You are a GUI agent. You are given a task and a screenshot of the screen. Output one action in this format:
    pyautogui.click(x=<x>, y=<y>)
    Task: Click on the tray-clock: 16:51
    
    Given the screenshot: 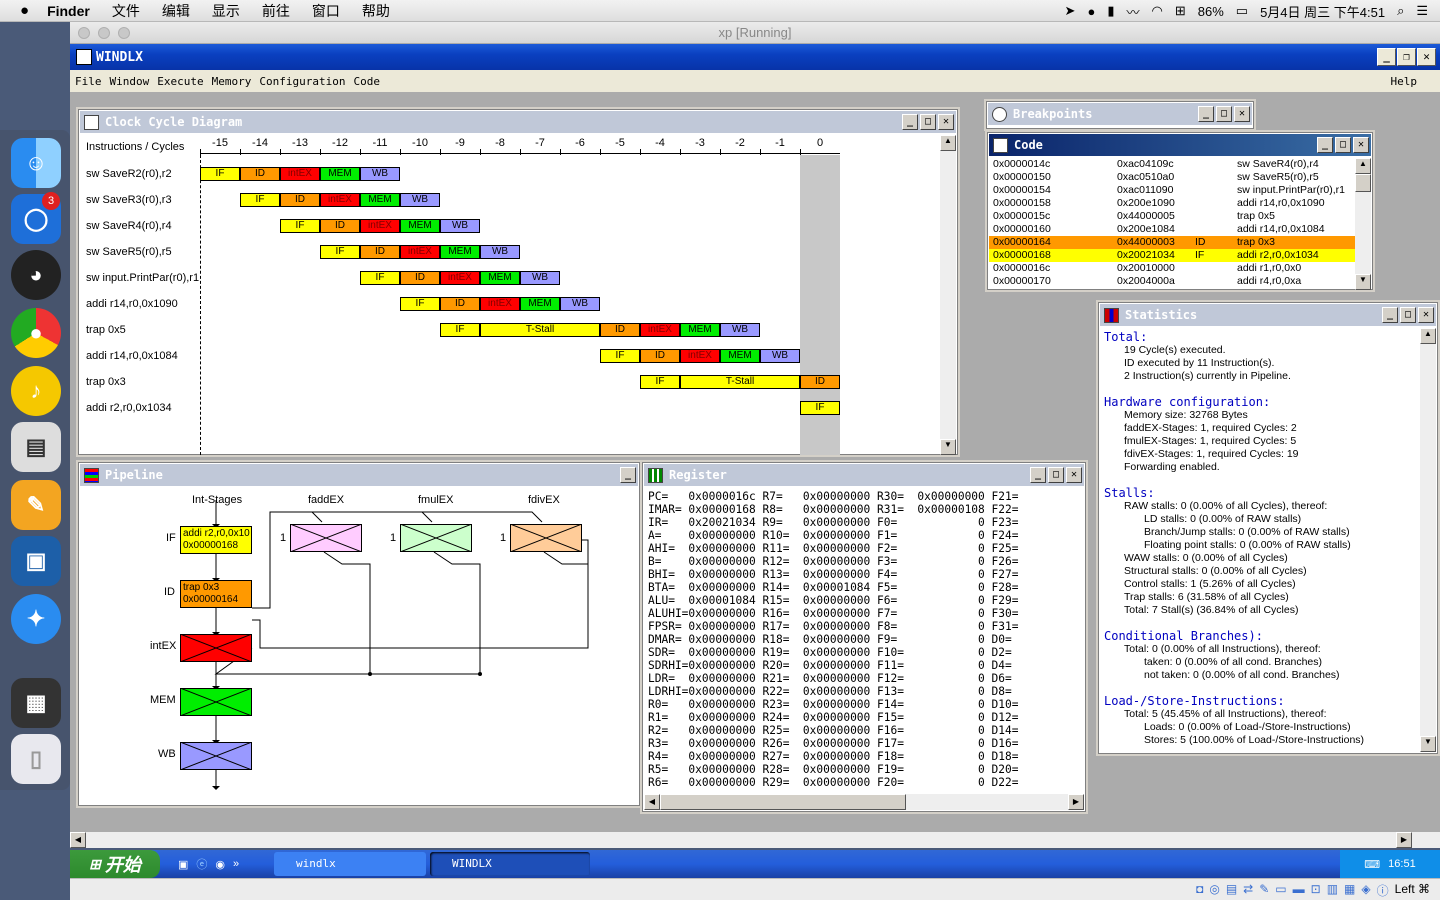 What is the action you would take?
    pyautogui.click(x=1402, y=864)
    